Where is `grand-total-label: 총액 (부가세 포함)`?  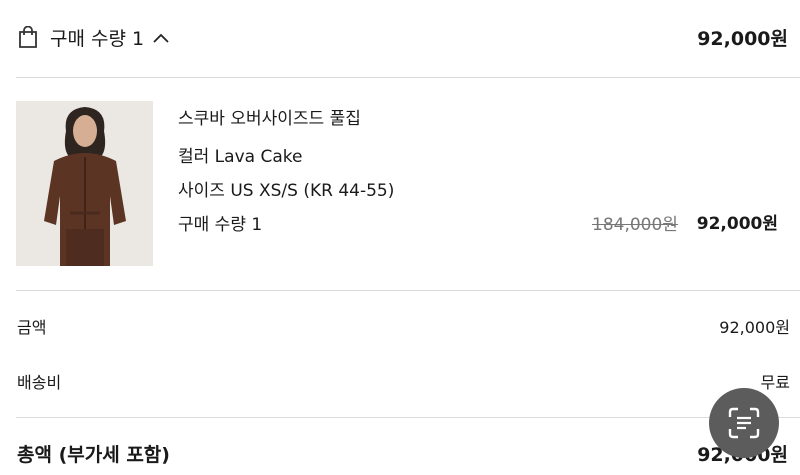 grand-total-label: 총액 (부가세 포함) is located at coordinates (93, 455).